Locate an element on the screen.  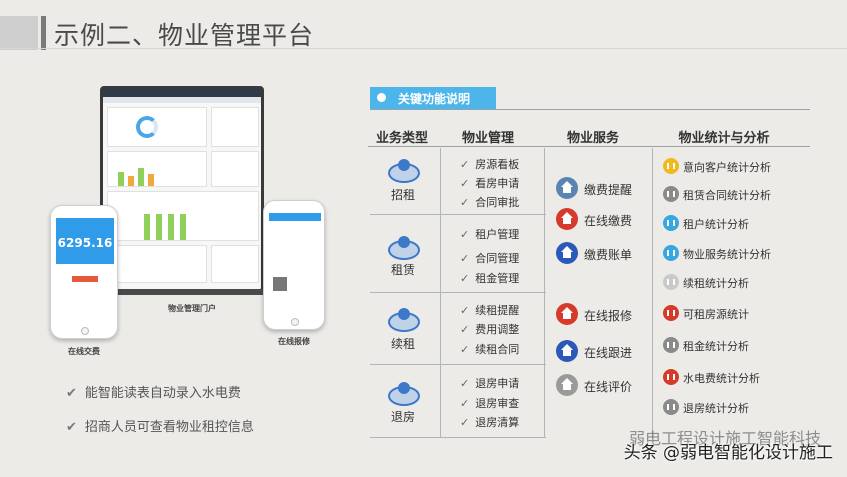
laptop-panel-donut is located at coordinates (157, 127).